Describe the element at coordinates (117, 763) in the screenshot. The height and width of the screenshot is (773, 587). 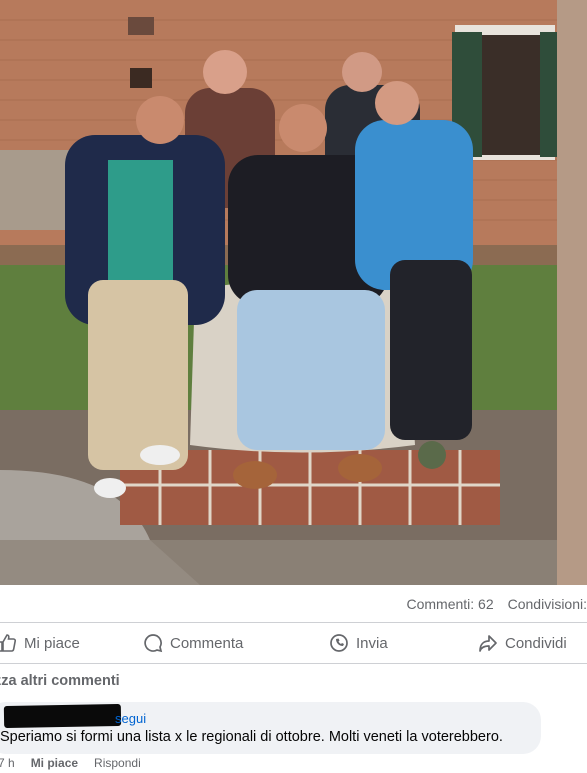
I see `comment-reply-button: Rispondi` at that location.